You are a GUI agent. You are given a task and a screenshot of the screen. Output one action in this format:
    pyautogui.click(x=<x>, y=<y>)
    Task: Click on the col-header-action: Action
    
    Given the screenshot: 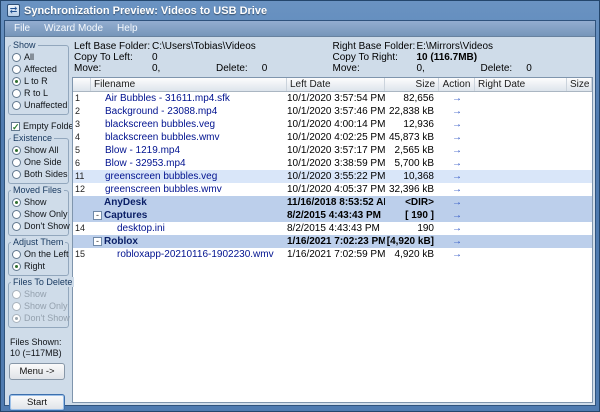 What is the action you would take?
    pyautogui.click(x=457, y=84)
    